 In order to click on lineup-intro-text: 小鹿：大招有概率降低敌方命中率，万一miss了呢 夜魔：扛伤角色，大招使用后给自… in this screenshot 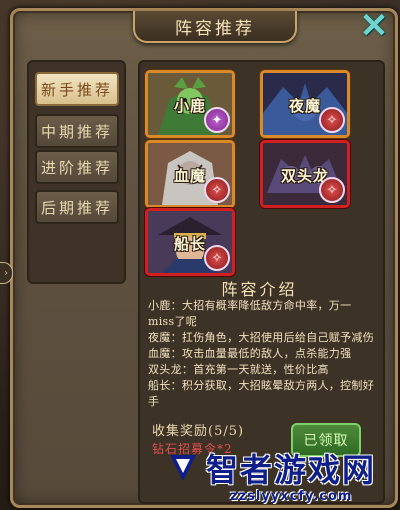, I will do `click(262, 354)`.